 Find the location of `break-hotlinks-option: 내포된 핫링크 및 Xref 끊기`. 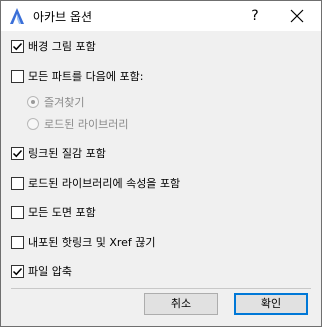

break-hotlinks-option: 내포된 핫링크 및 Xref 끊기 is located at coordinates (83, 242).